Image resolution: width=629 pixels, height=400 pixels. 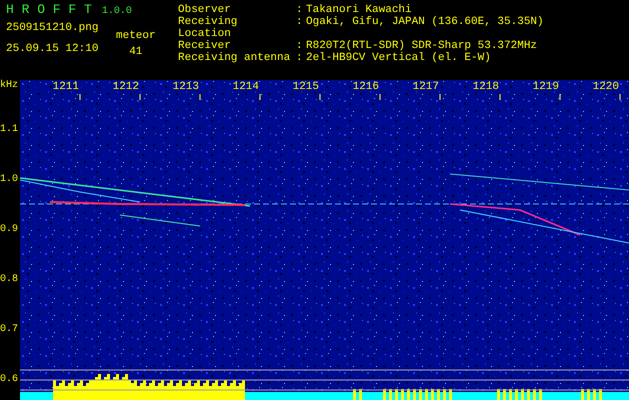 I want to click on y-axis-label: 0.9, so click(x=9, y=230).